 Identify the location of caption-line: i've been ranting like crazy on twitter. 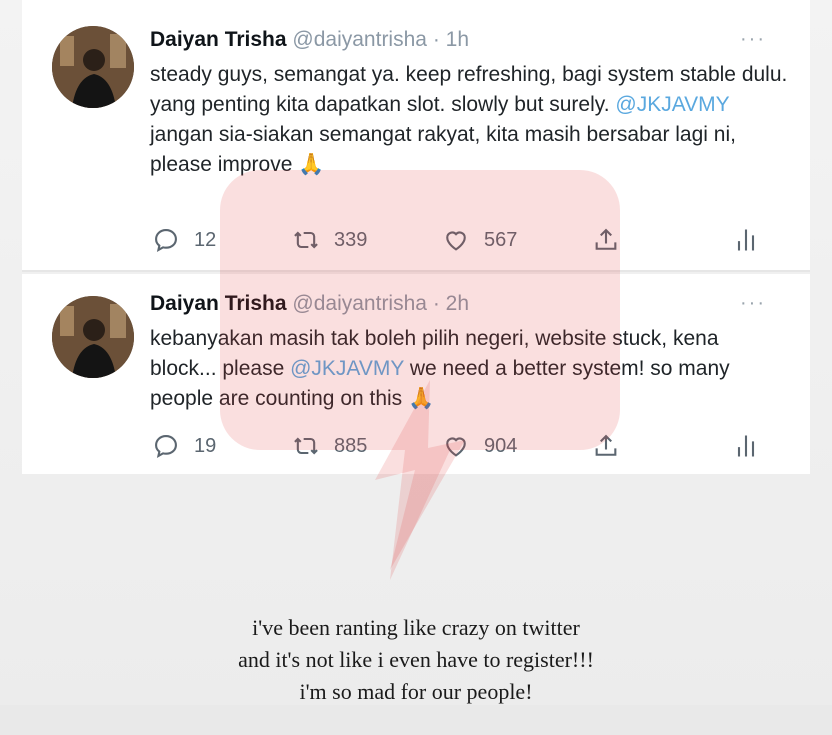
(416, 627).